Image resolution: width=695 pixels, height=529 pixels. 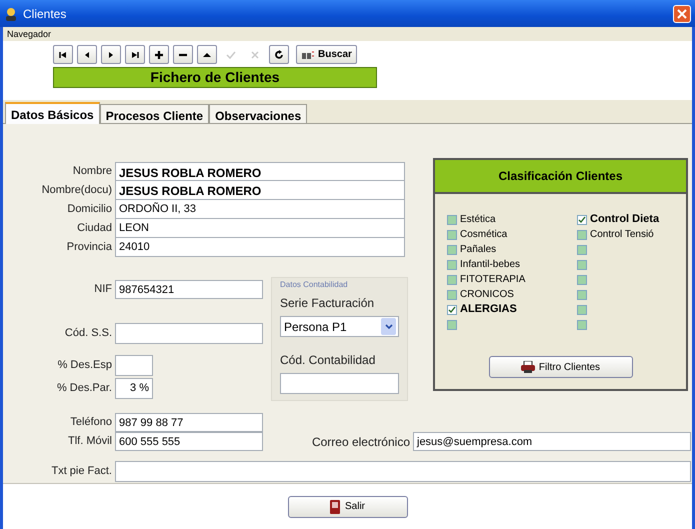 I want to click on field-label: Serie Facturación, so click(x=328, y=303).